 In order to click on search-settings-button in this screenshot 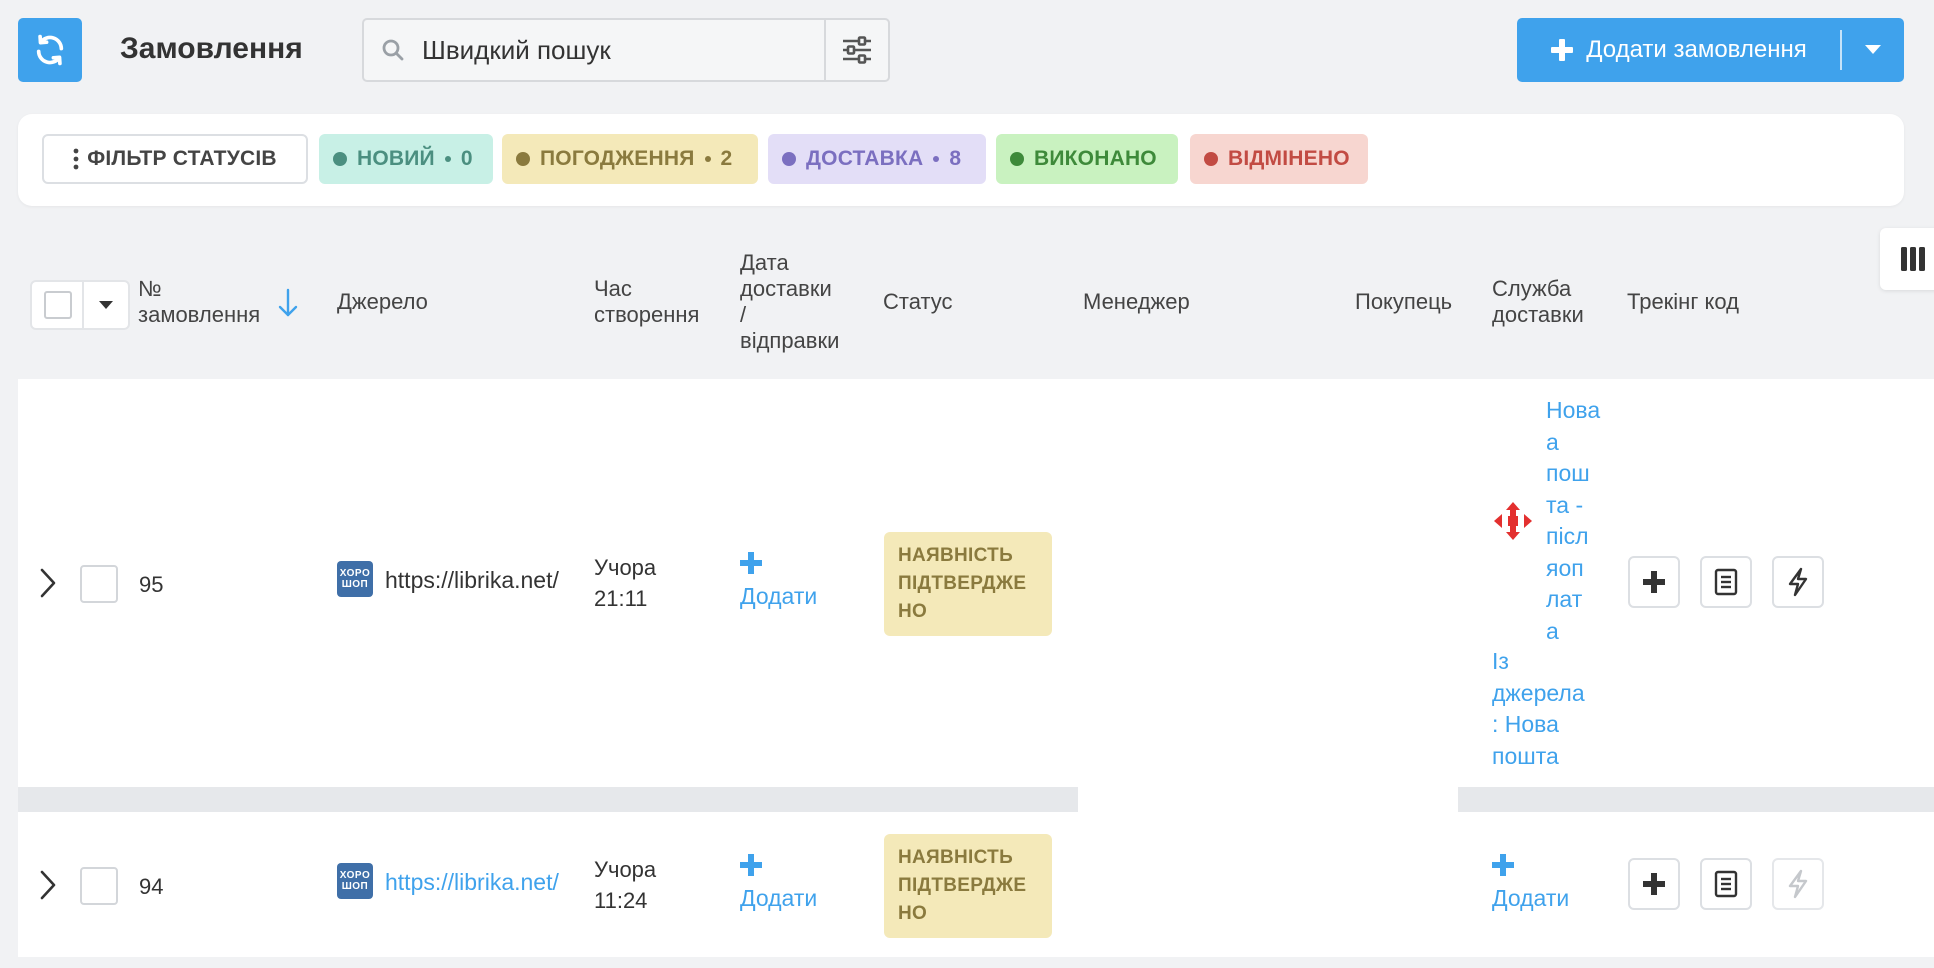, I will do `click(856, 50)`.